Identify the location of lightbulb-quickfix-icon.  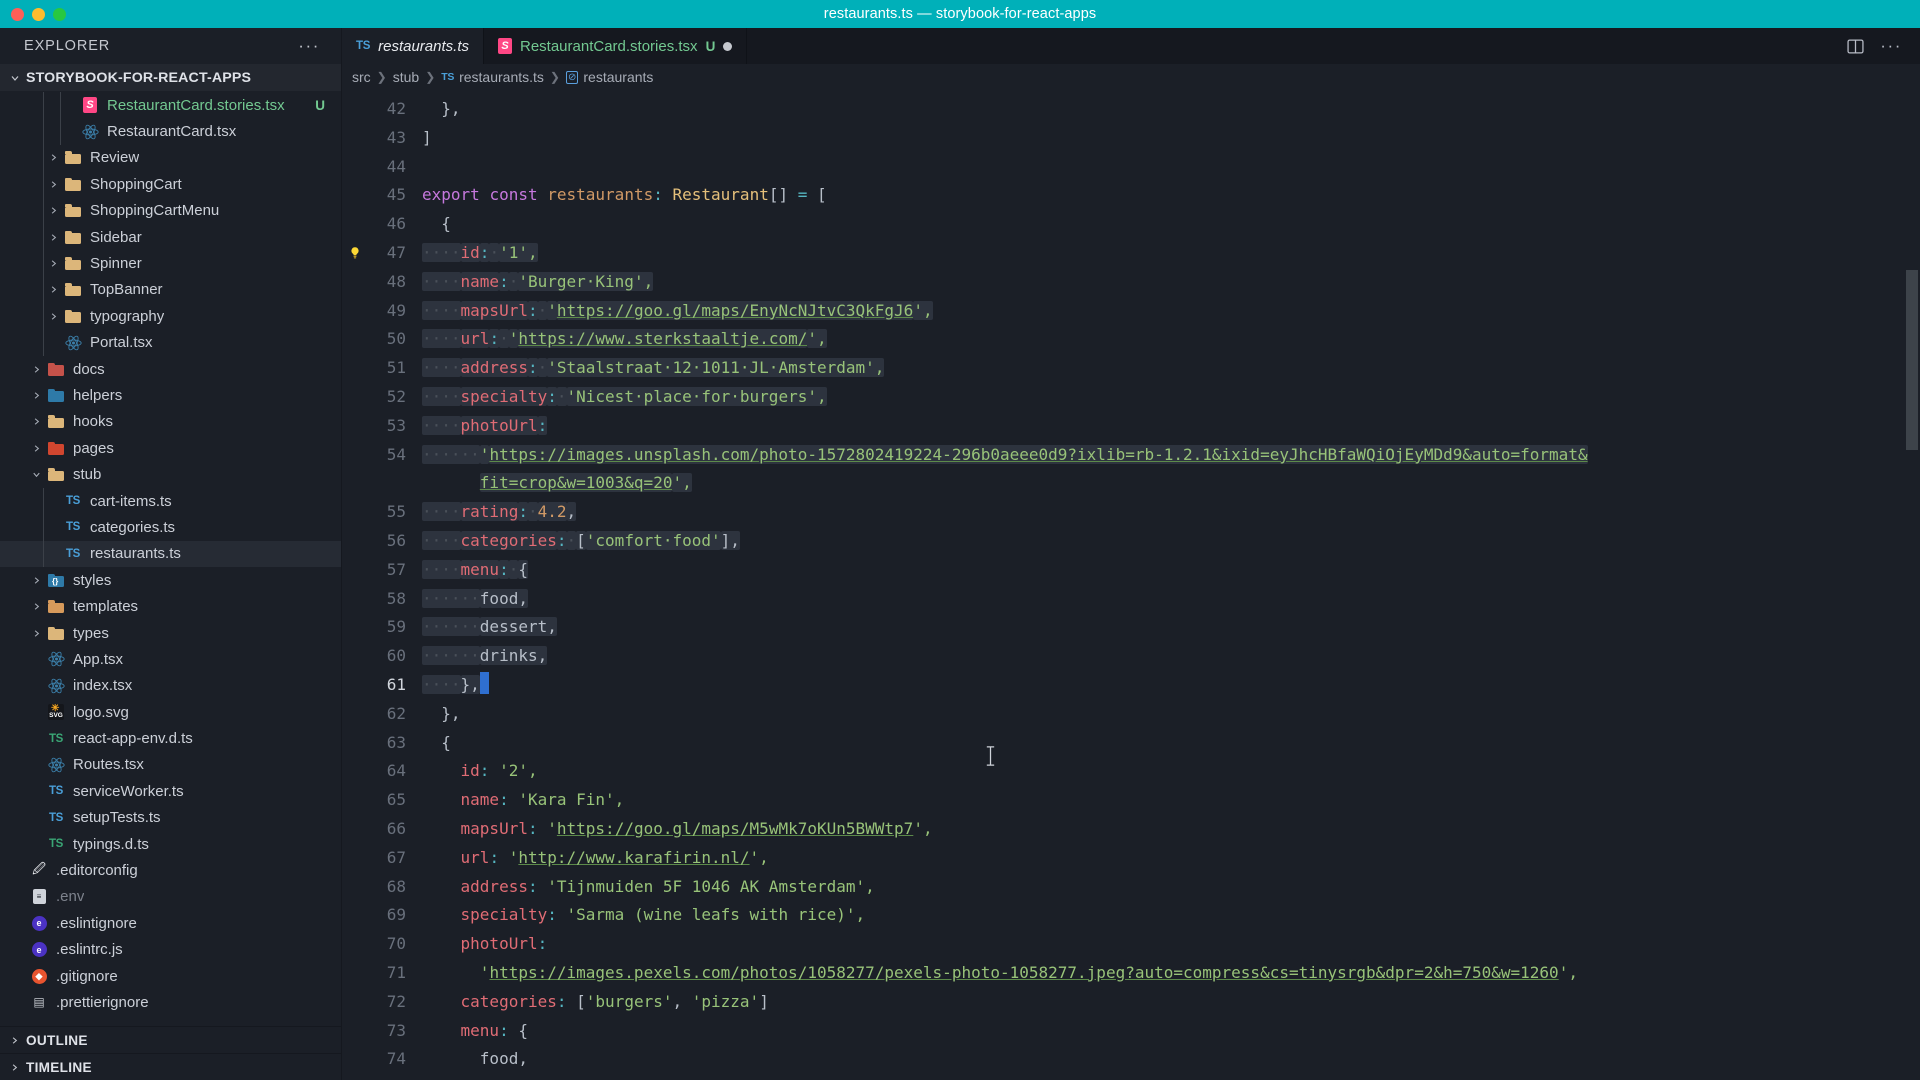
(355, 253).